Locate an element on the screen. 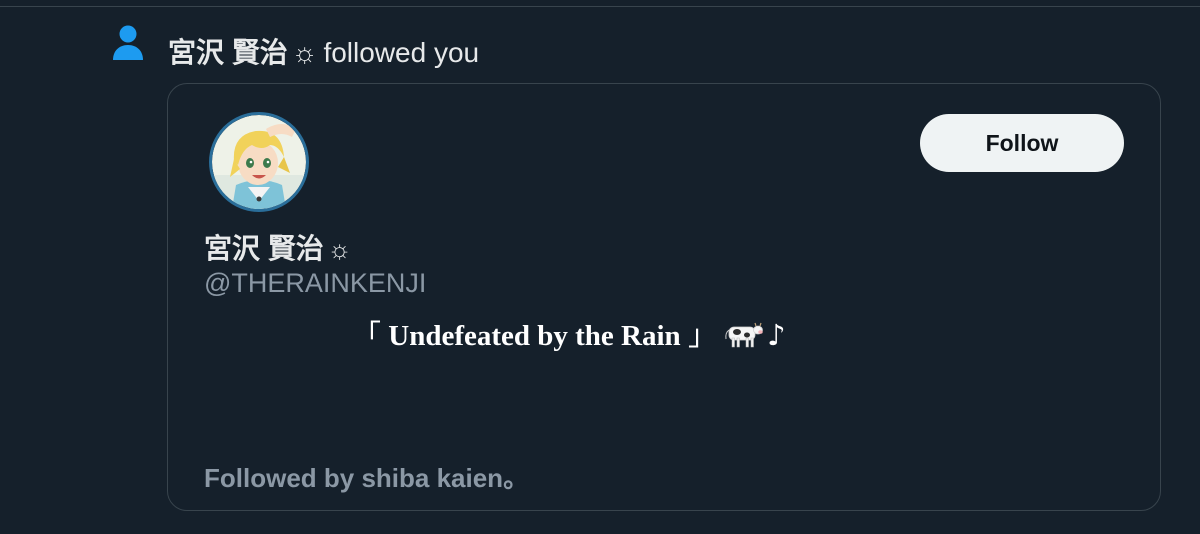  notification-text: 宮沢 賢治 ☼ followed you is located at coordinates (323, 53).